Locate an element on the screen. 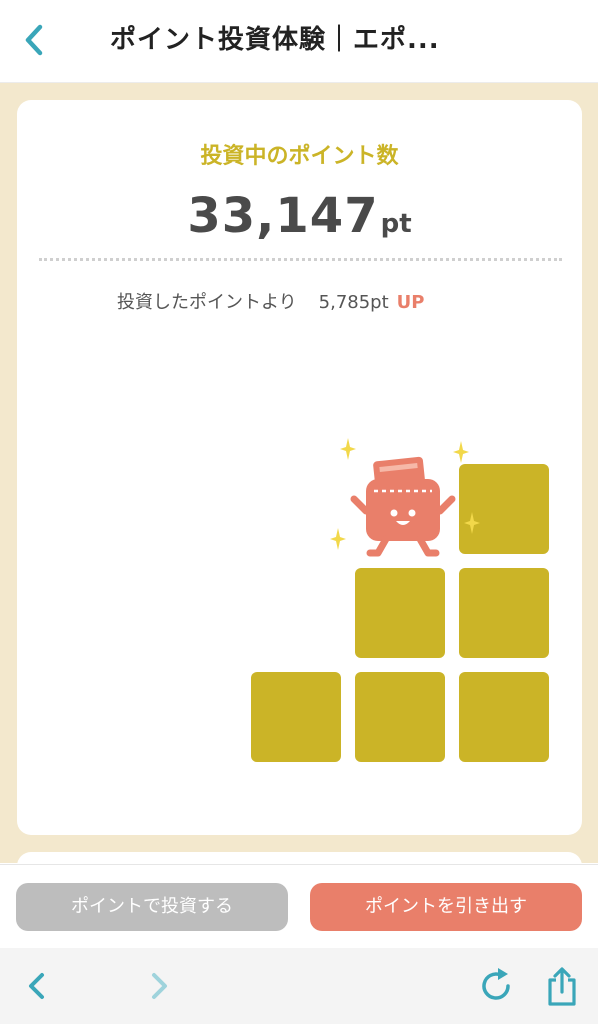 This screenshot has height=1024, width=598. share-icon is located at coordinates (562, 986).